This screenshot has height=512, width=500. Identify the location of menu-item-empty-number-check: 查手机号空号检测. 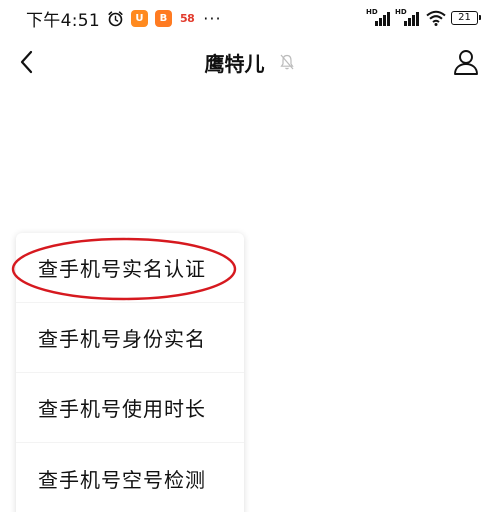
(130, 477).